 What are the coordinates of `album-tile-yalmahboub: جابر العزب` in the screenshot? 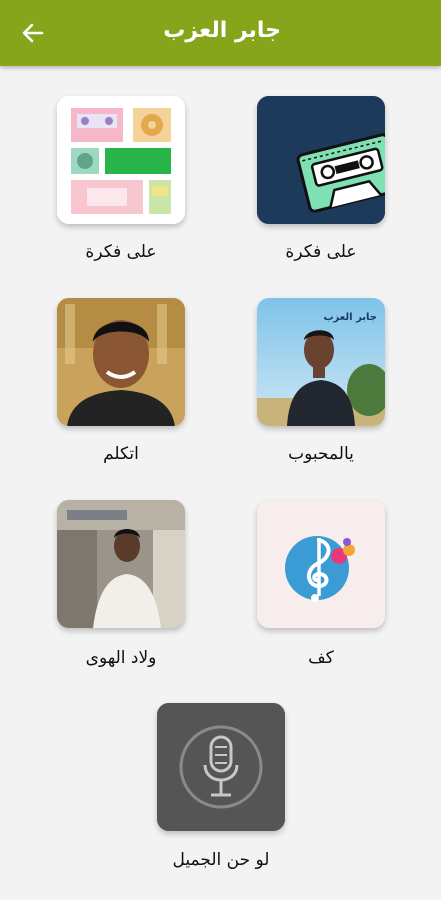 It's located at (321, 362).